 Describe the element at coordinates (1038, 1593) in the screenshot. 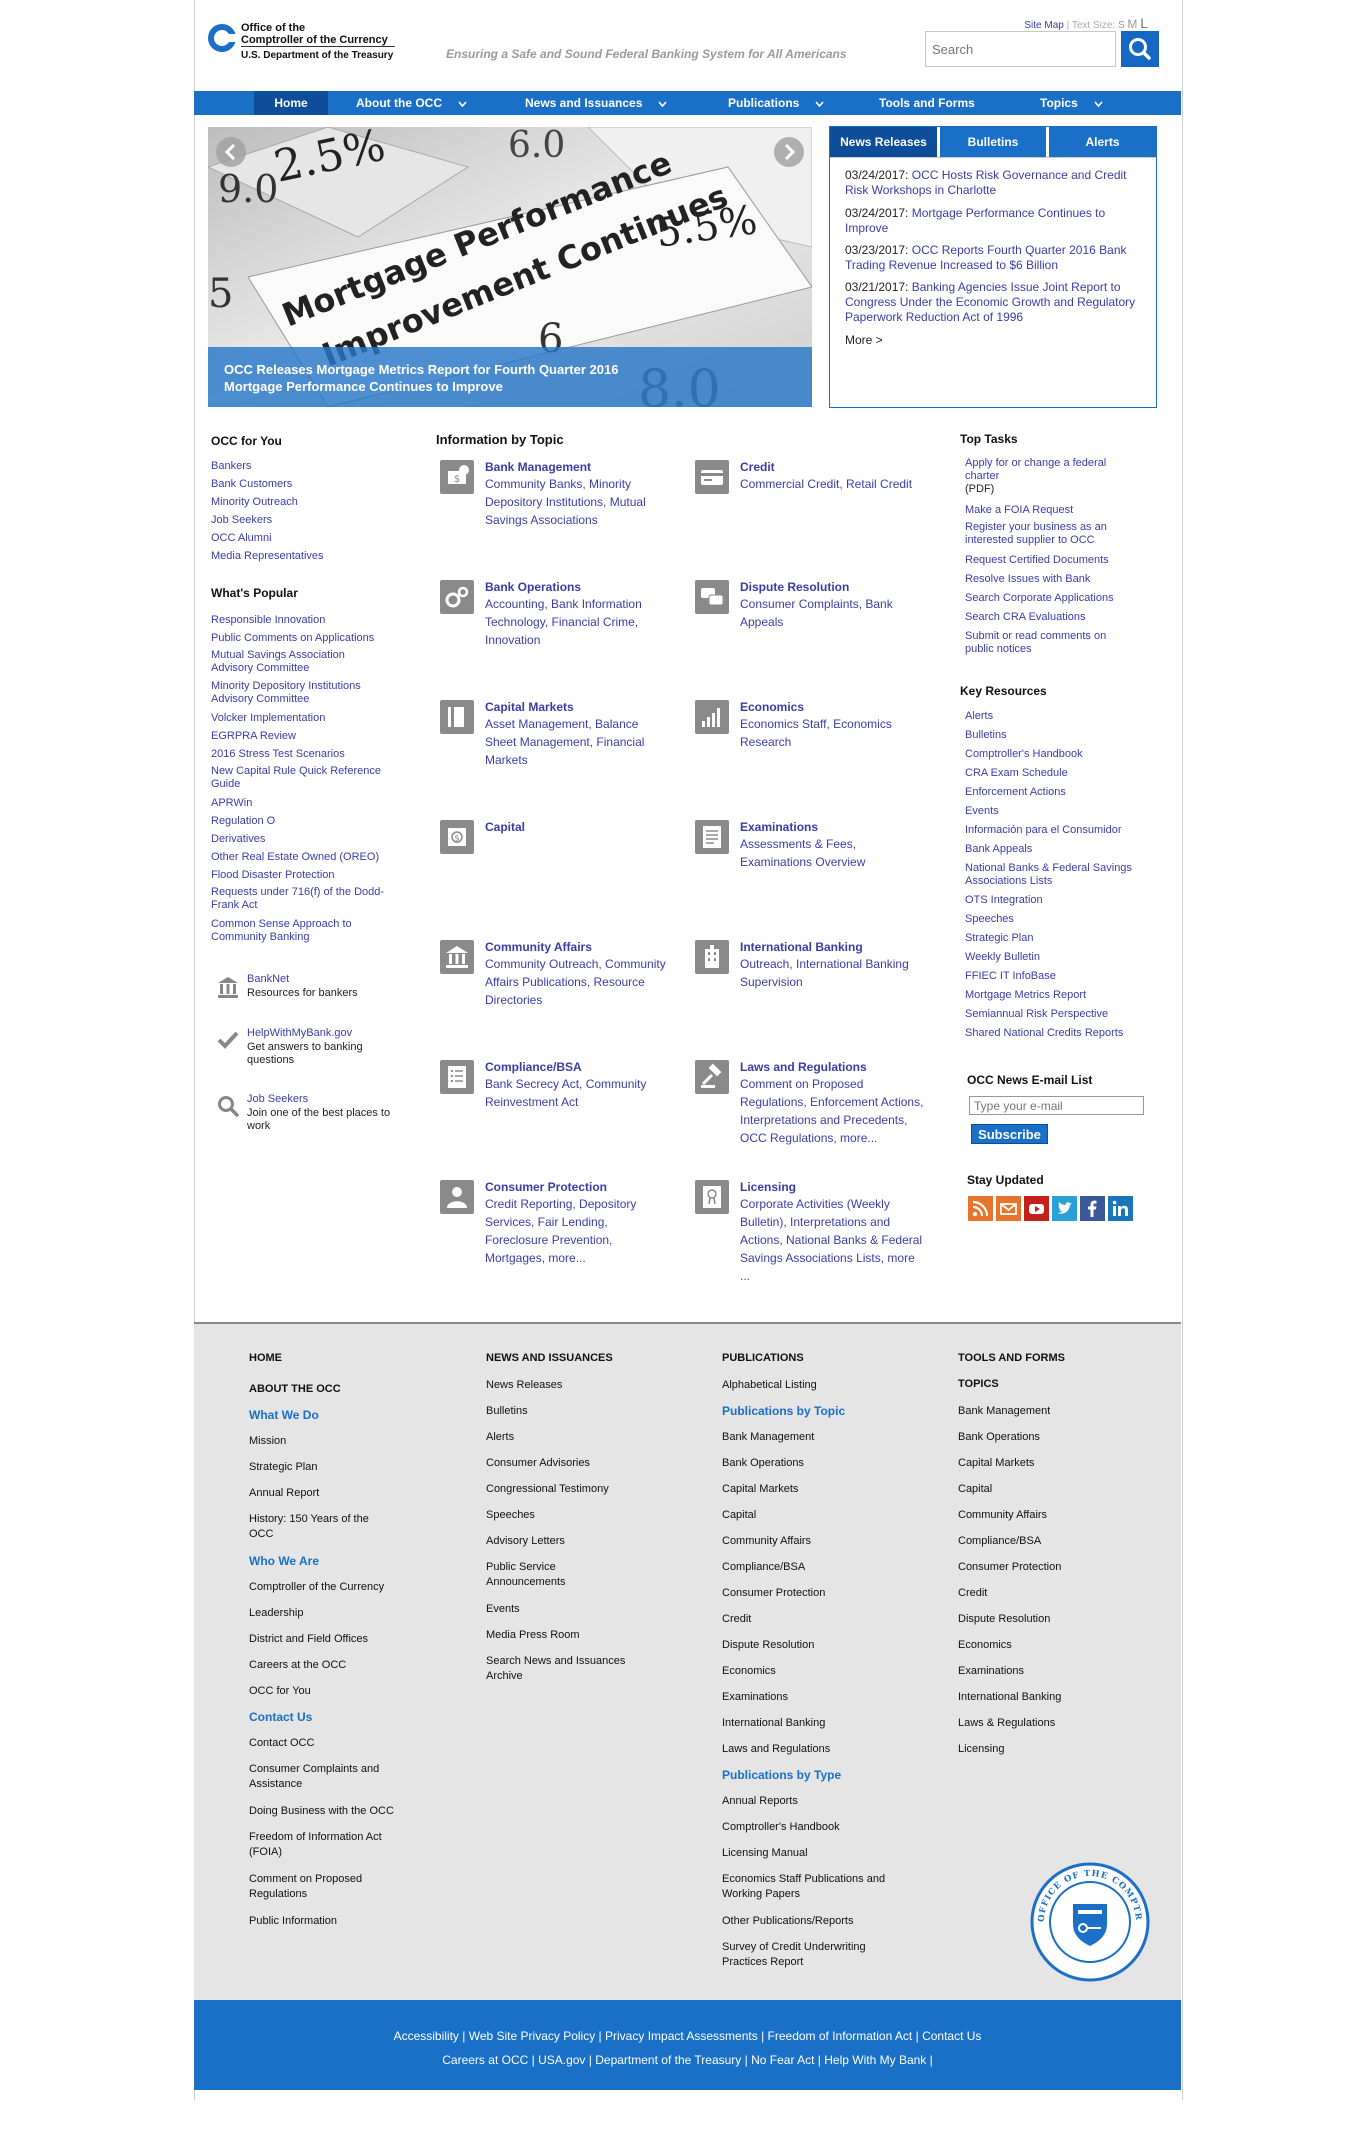

I see `footer-link: Credit` at that location.